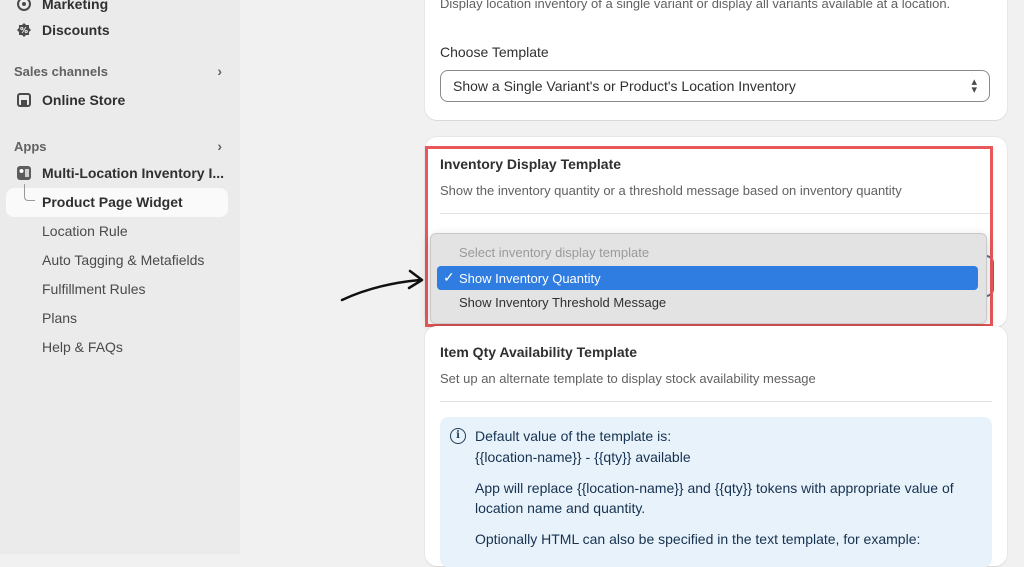 The image size is (1024, 567). What do you see at coordinates (974, 86) in the screenshot?
I see `select-arrows-icon: ▴ ▾` at bounding box center [974, 86].